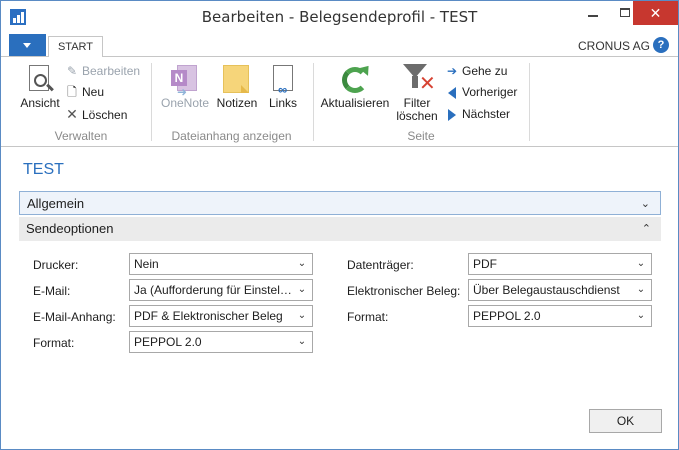 The image size is (679, 450). I want to click on chevron-down-icon, so click(27, 45).